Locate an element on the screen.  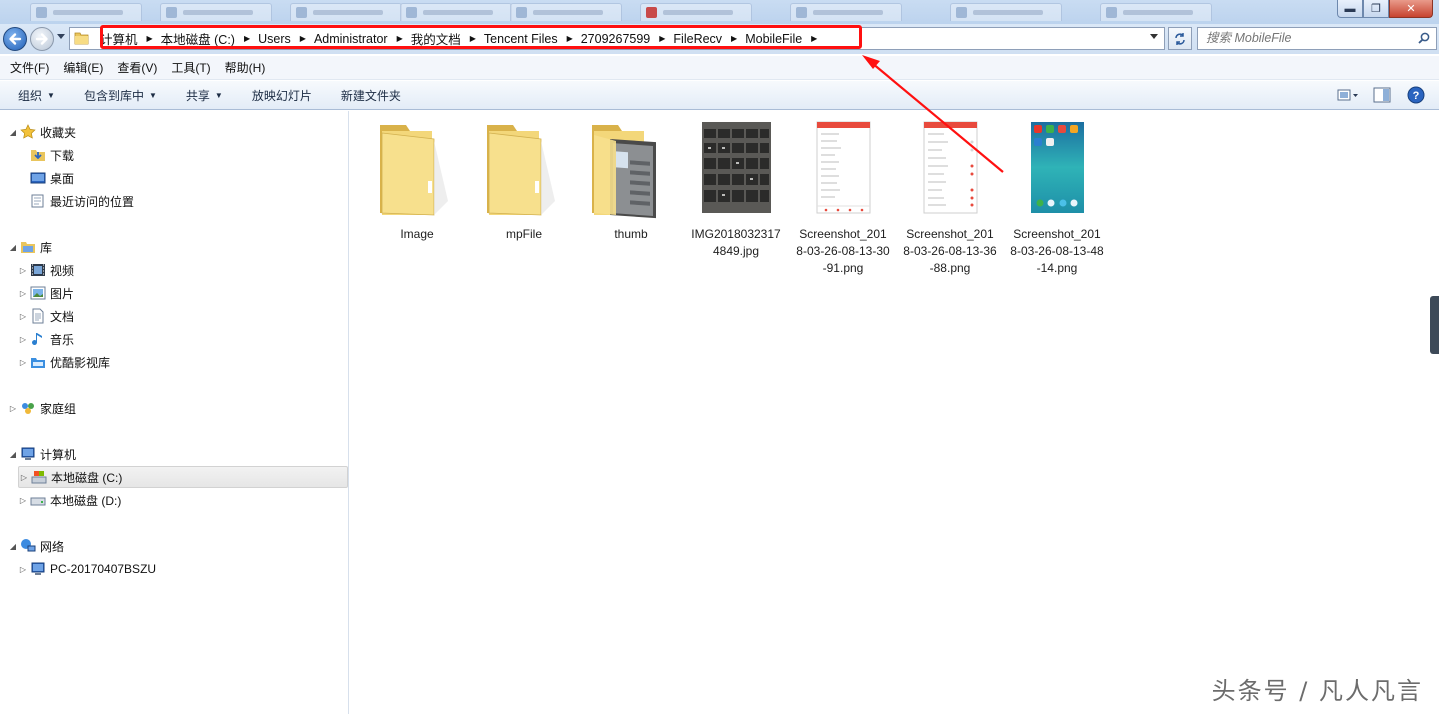
file-item-screenshot: Screenshot_2018-03-26-08-13-30-91.png is located at coordinates (843, 198).